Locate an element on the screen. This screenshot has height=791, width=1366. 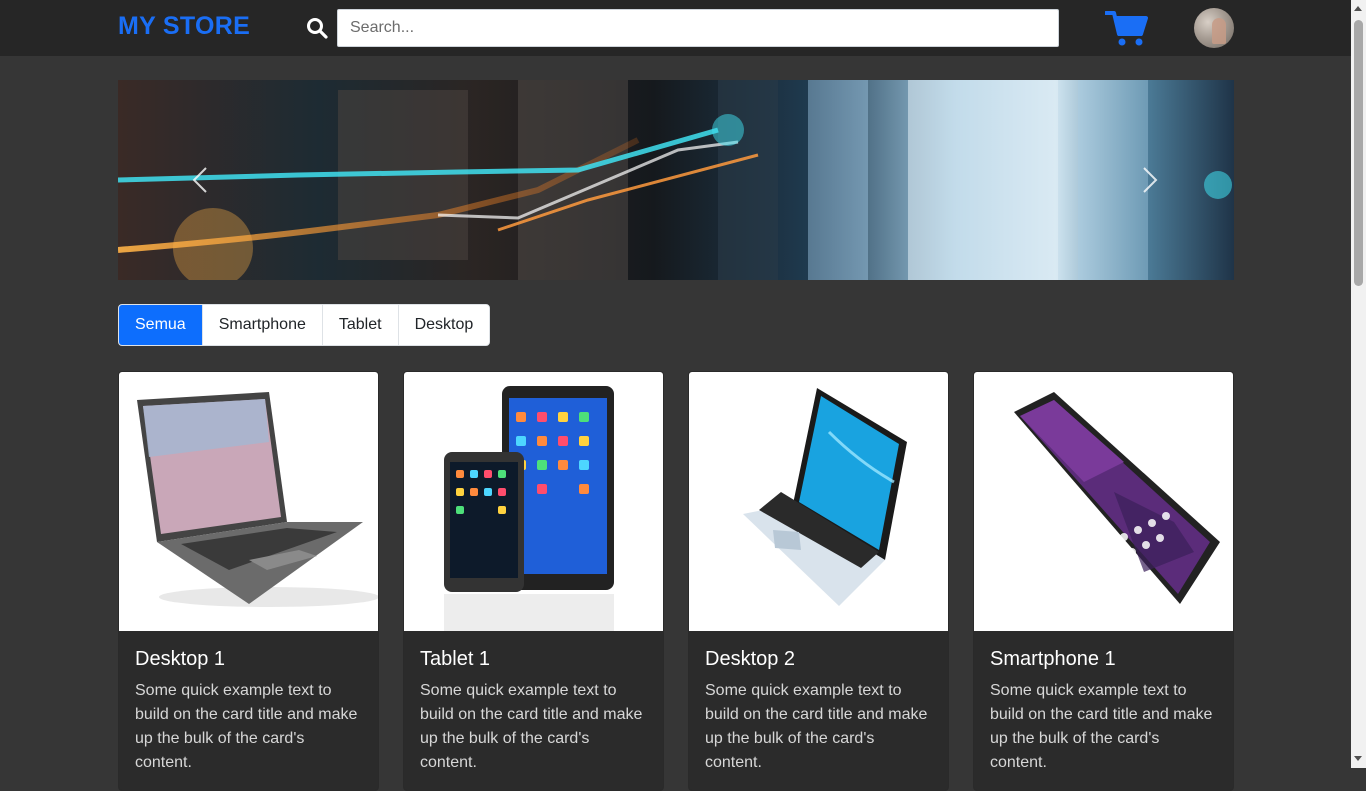
search-icon is located at coordinates (317, 28).